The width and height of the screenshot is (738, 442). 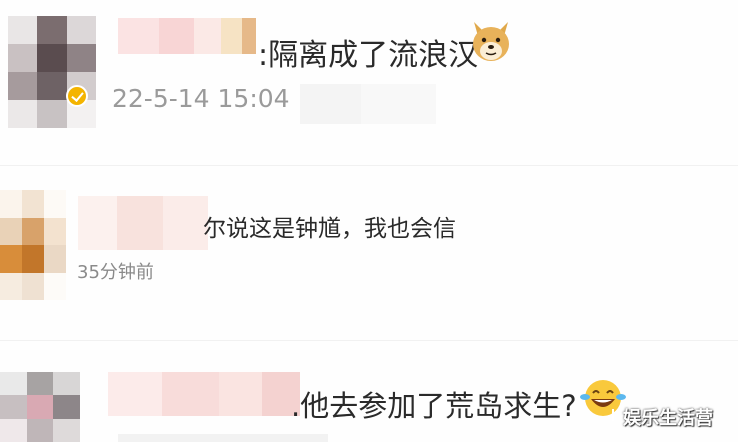 What do you see at coordinates (368, 55) in the screenshot?
I see `comment-text: :隔离成了流浪汉` at bounding box center [368, 55].